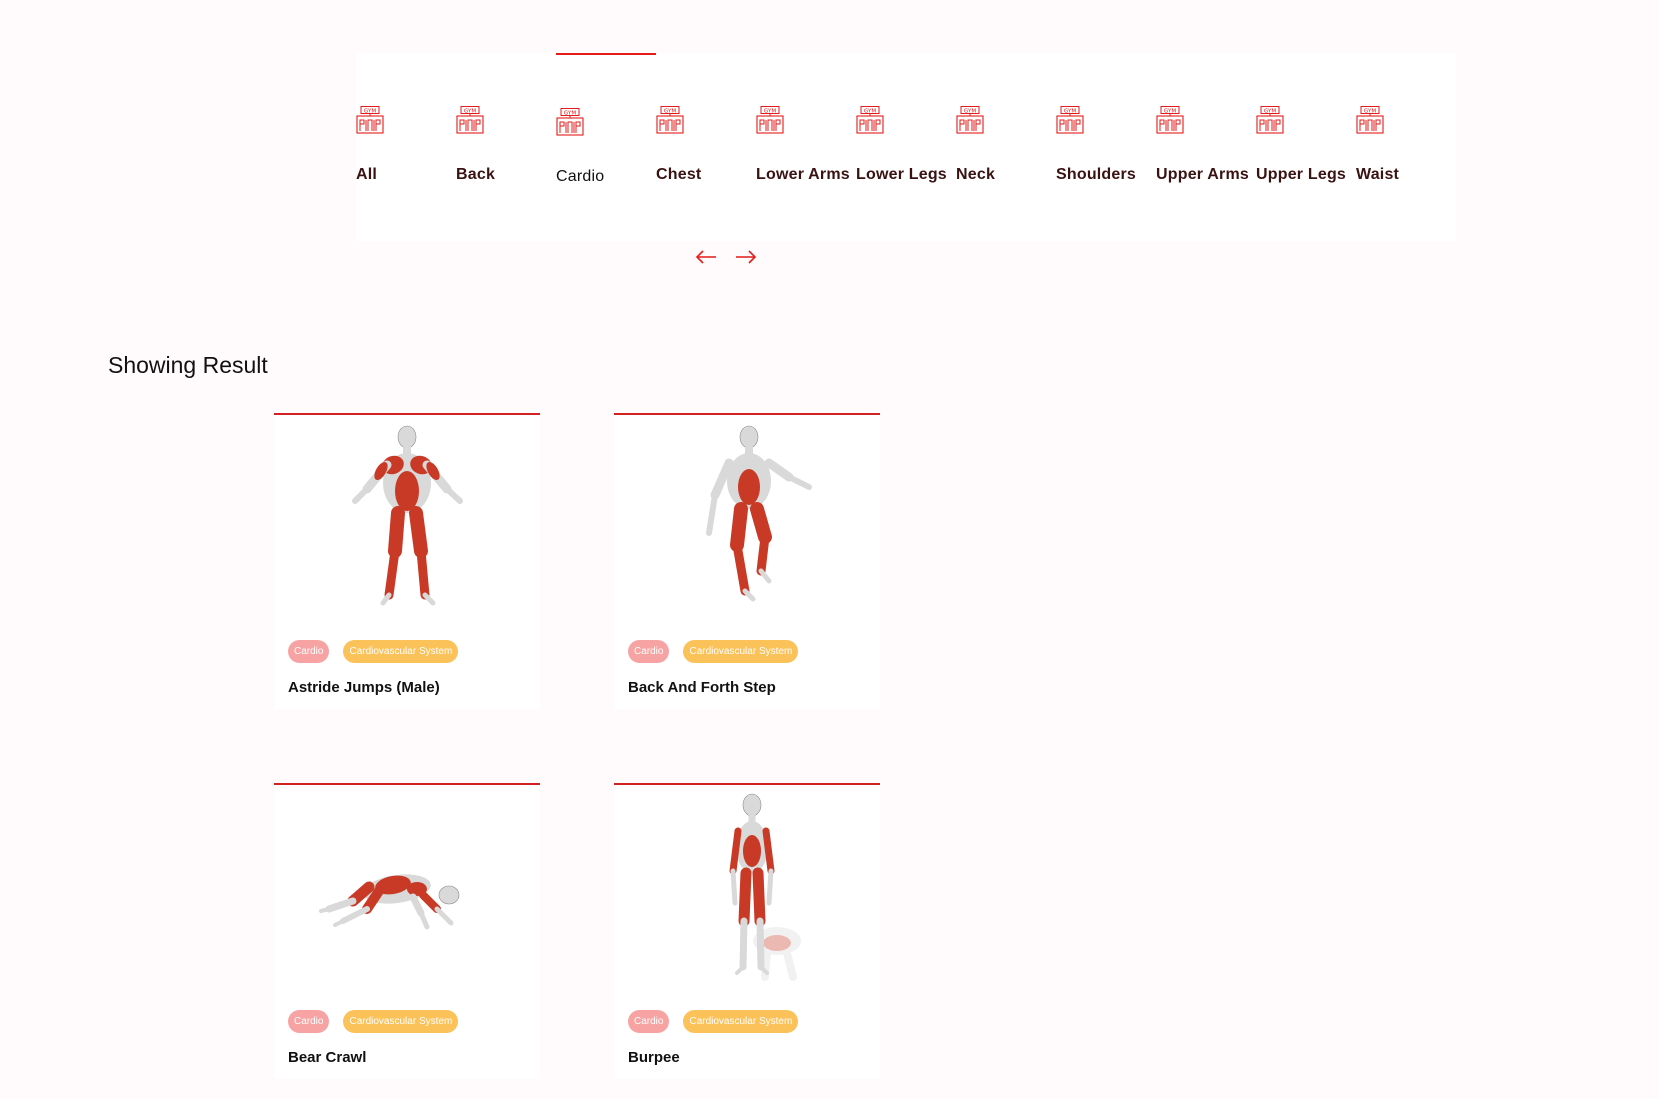  What do you see at coordinates (706, 147) in the screenshot?
I see `category-card-chest: GYM Chest` at bounding box center [706, 147].